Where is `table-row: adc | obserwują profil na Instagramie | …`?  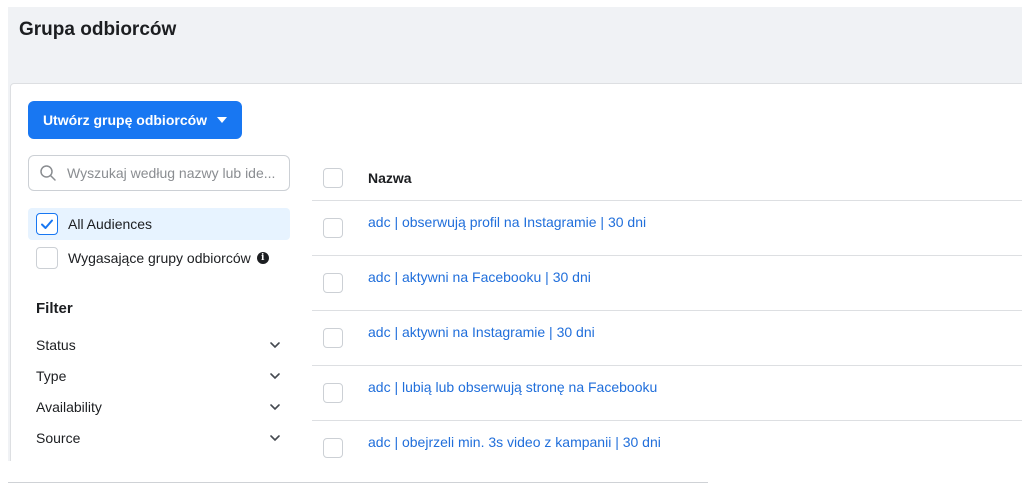
table-row: adc | obserwują profil na Instagramie | … is located at coordinates (667, 228).